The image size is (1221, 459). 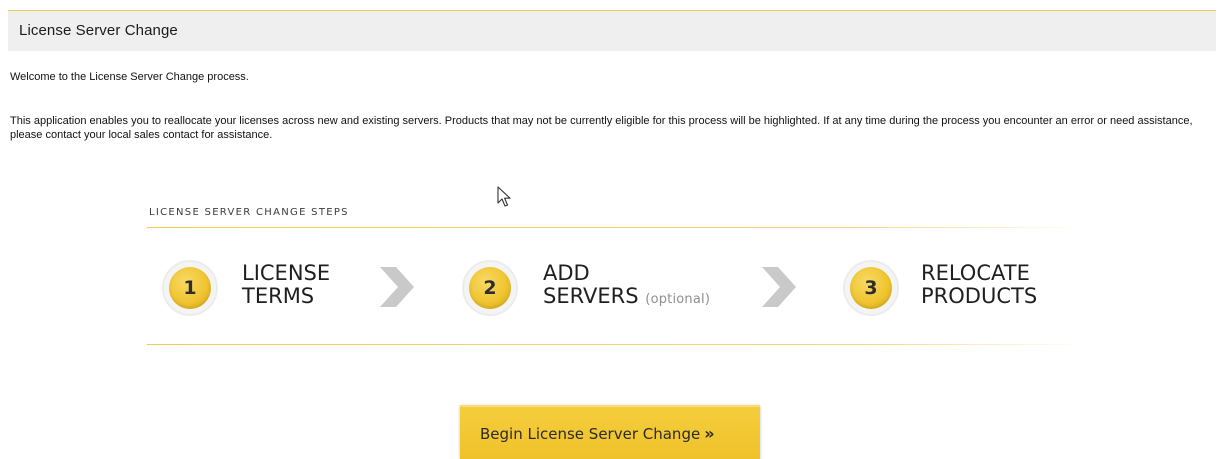 I want to click on step-label: ADD SERVERS (optional), so click(x=626, y=286).